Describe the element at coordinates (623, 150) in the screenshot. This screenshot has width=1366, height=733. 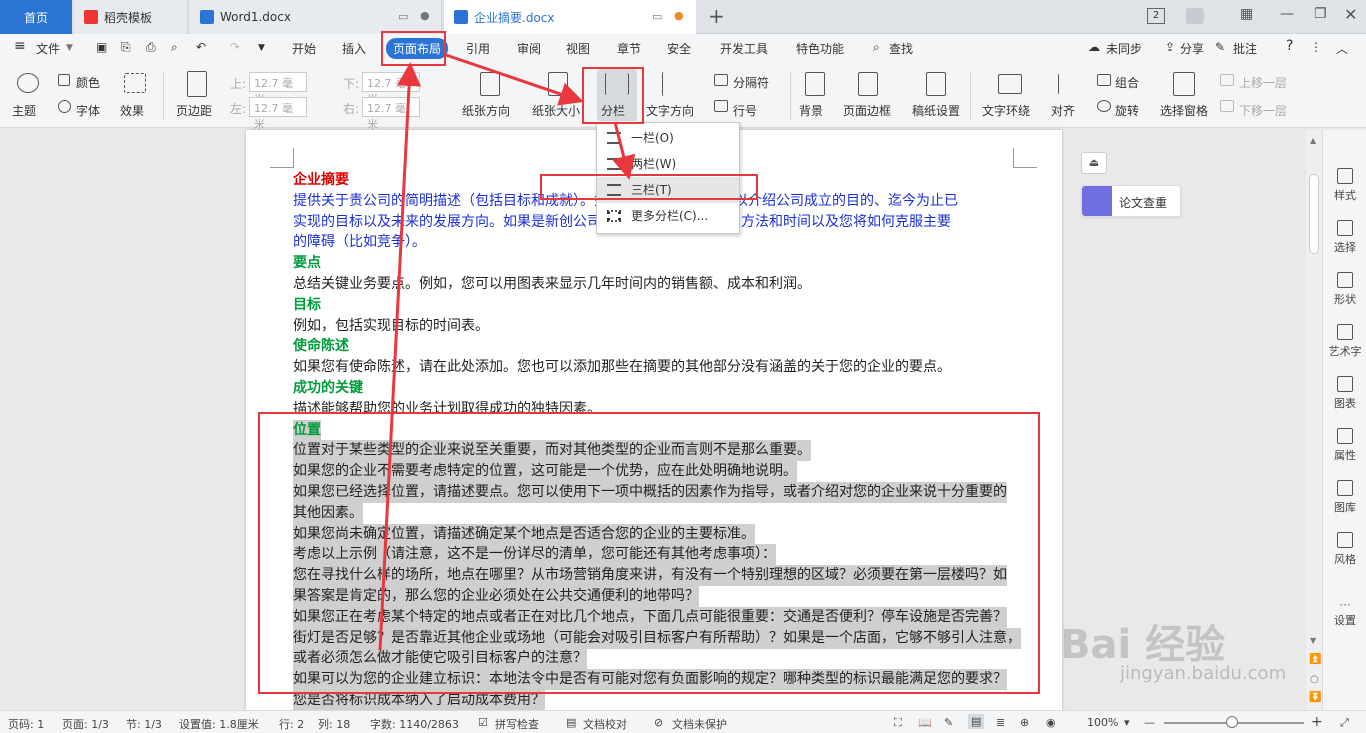
I see `arrow-to-three-columns` at that location.